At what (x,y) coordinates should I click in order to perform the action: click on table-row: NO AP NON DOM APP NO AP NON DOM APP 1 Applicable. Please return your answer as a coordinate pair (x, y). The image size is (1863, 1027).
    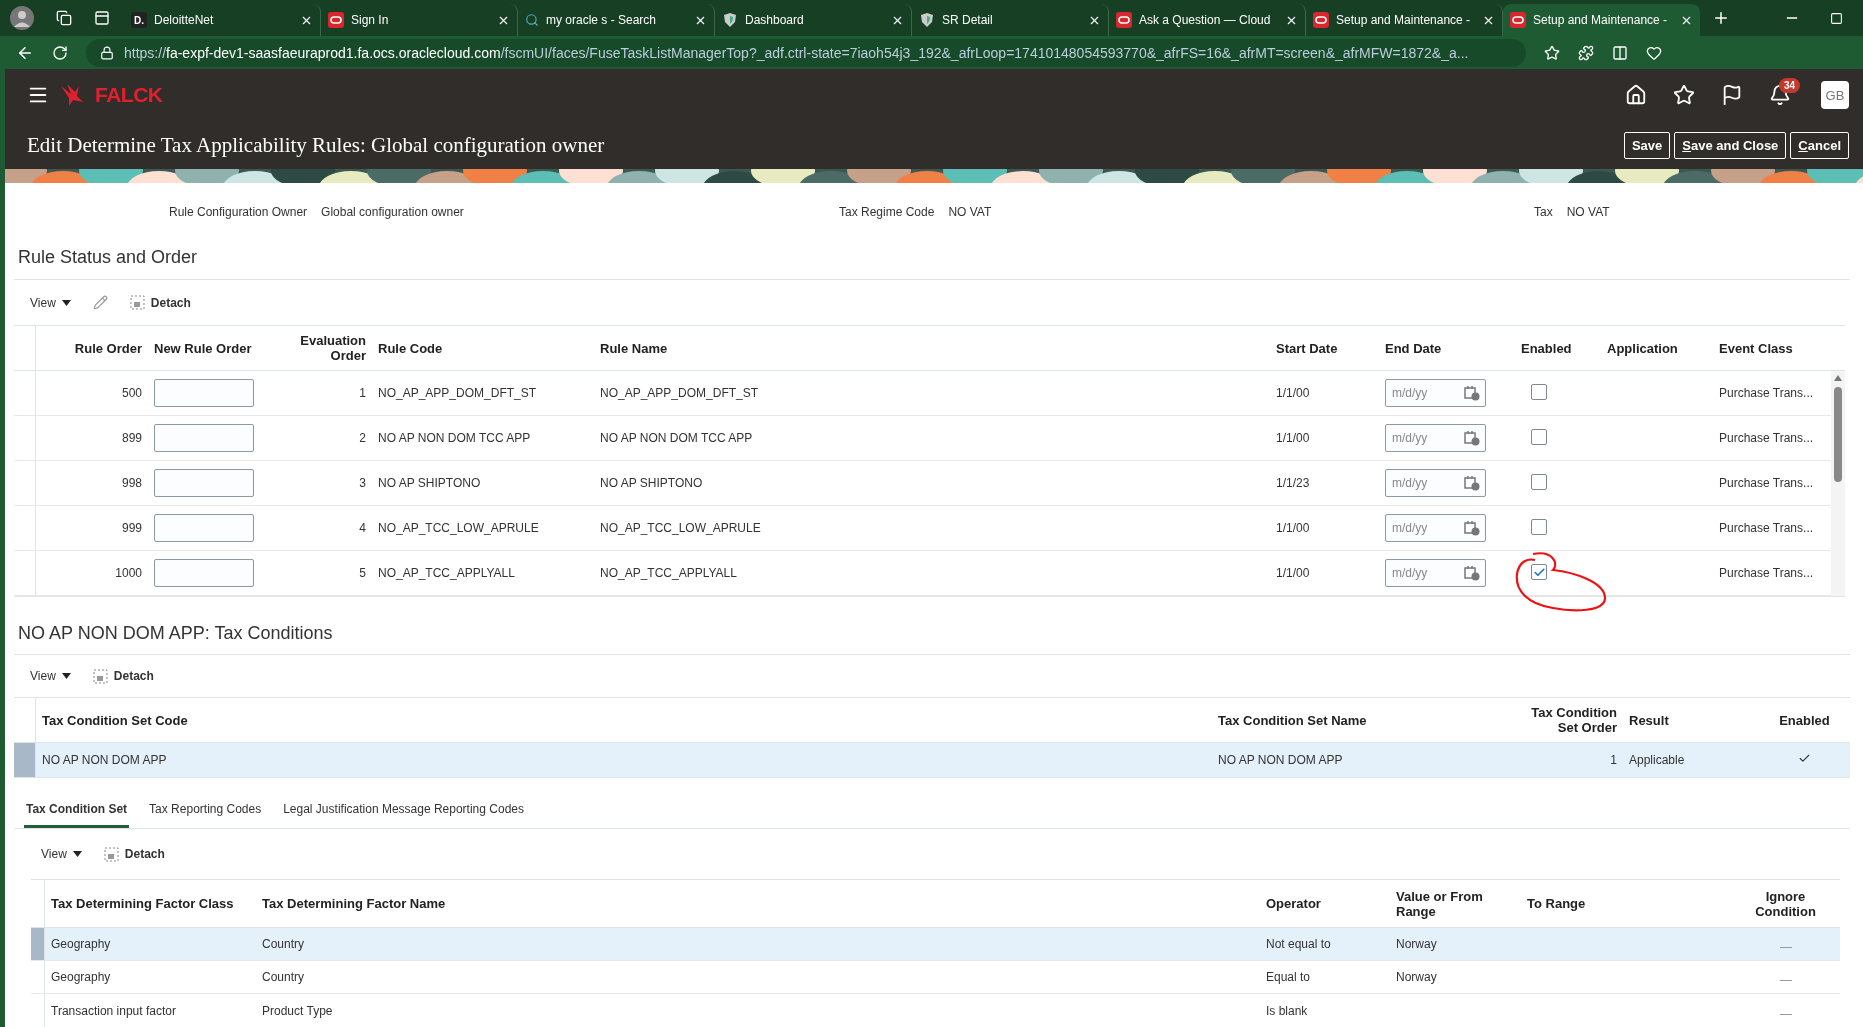
    Looking at the image, I should click on (932, 760).